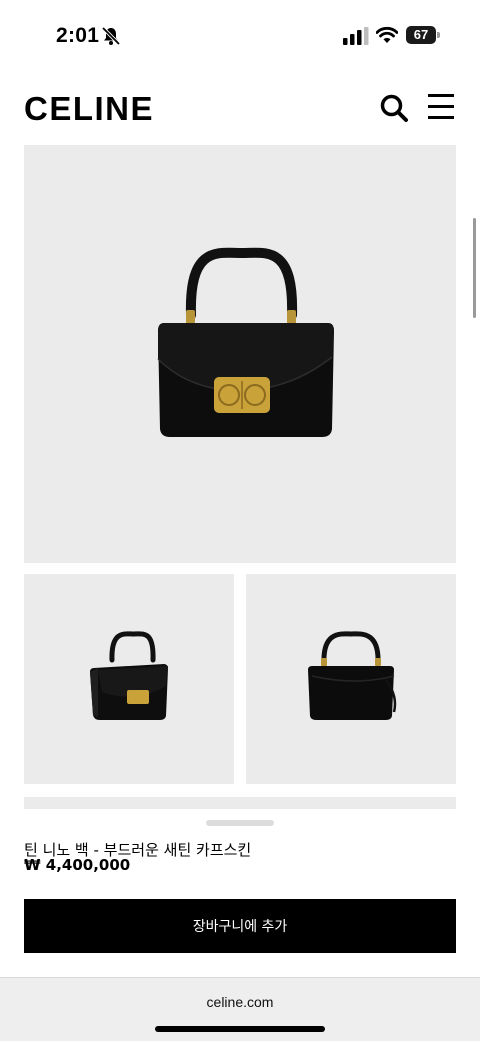 This screenshot has height=1041, width=480. I want to click on battery-level: 67, so click(421, 35).